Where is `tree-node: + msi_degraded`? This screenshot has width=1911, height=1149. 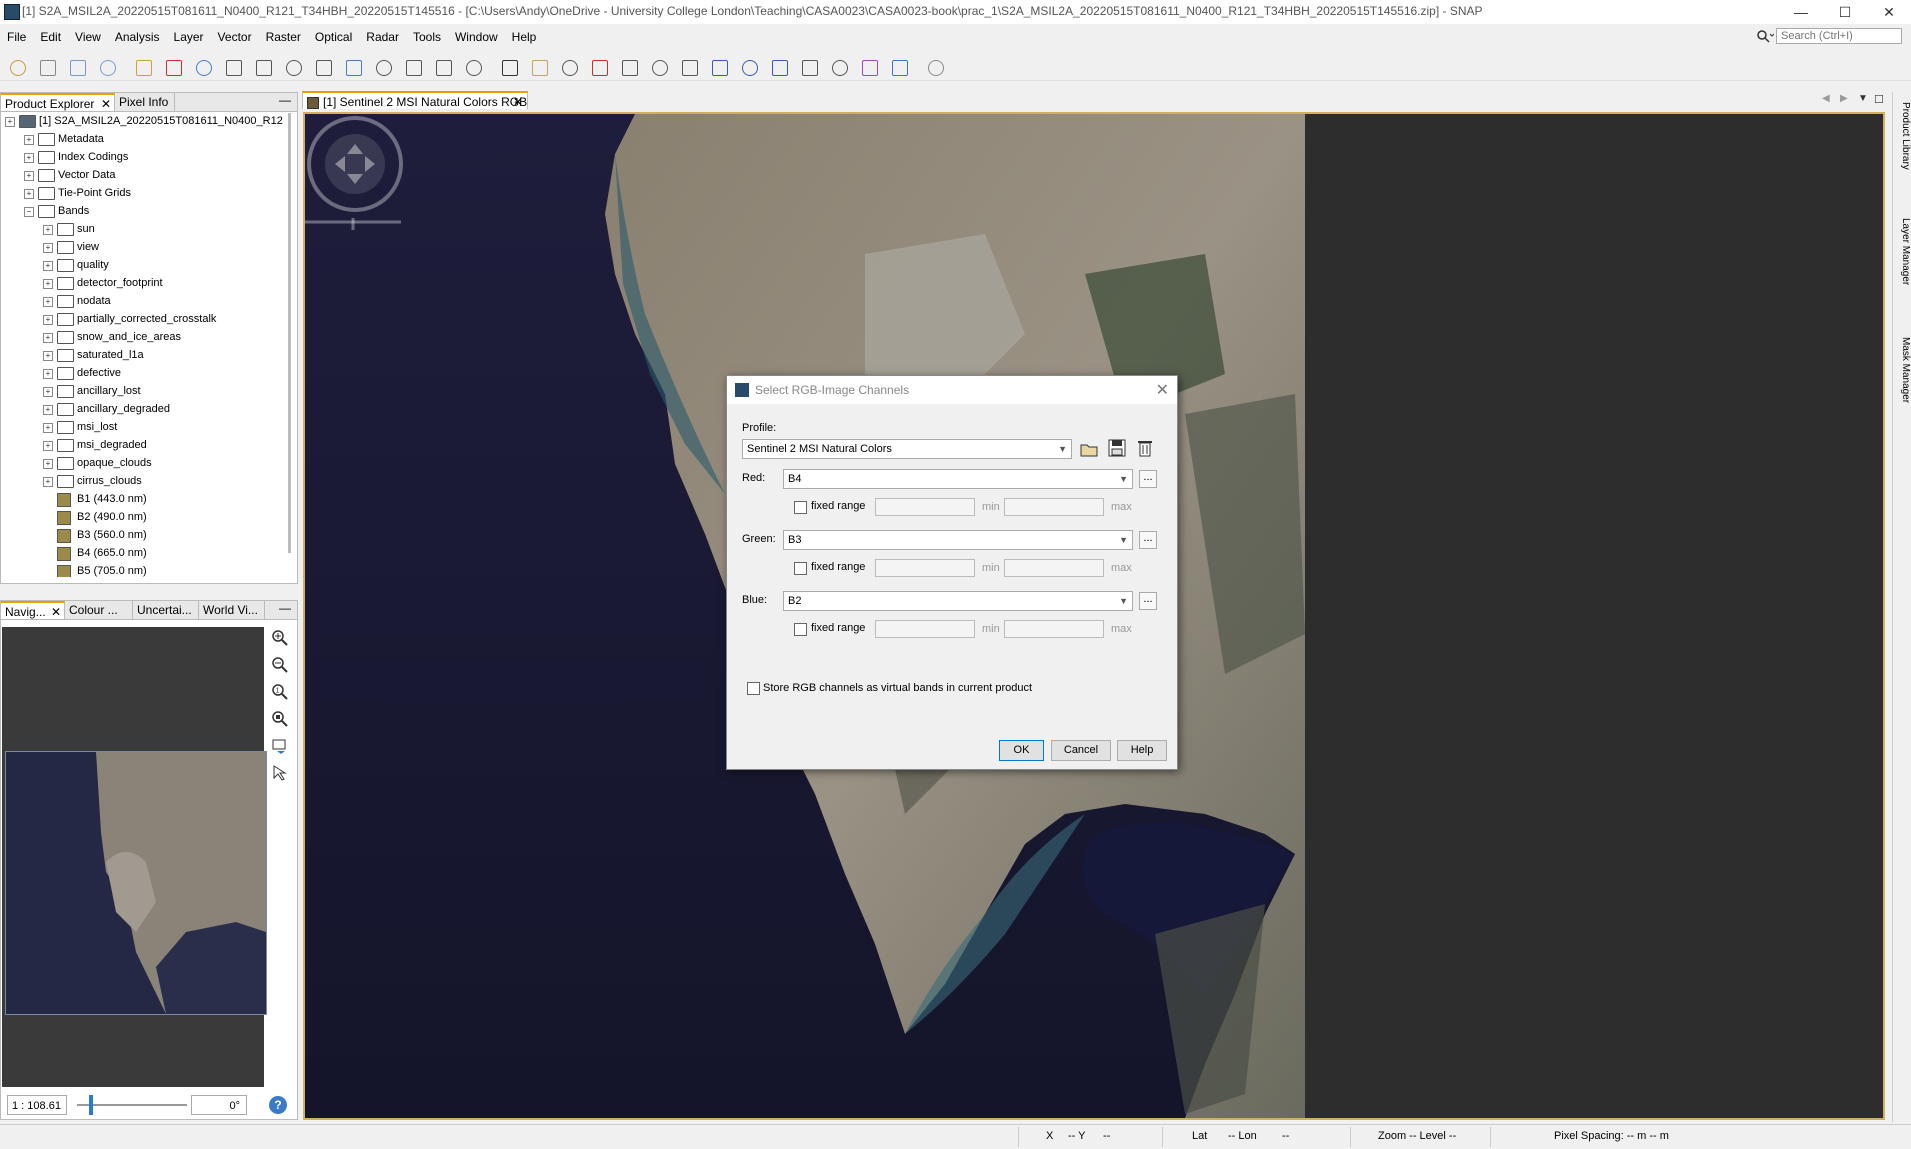
tree-node: + msi_degraded is located at coordinates (142, 445).